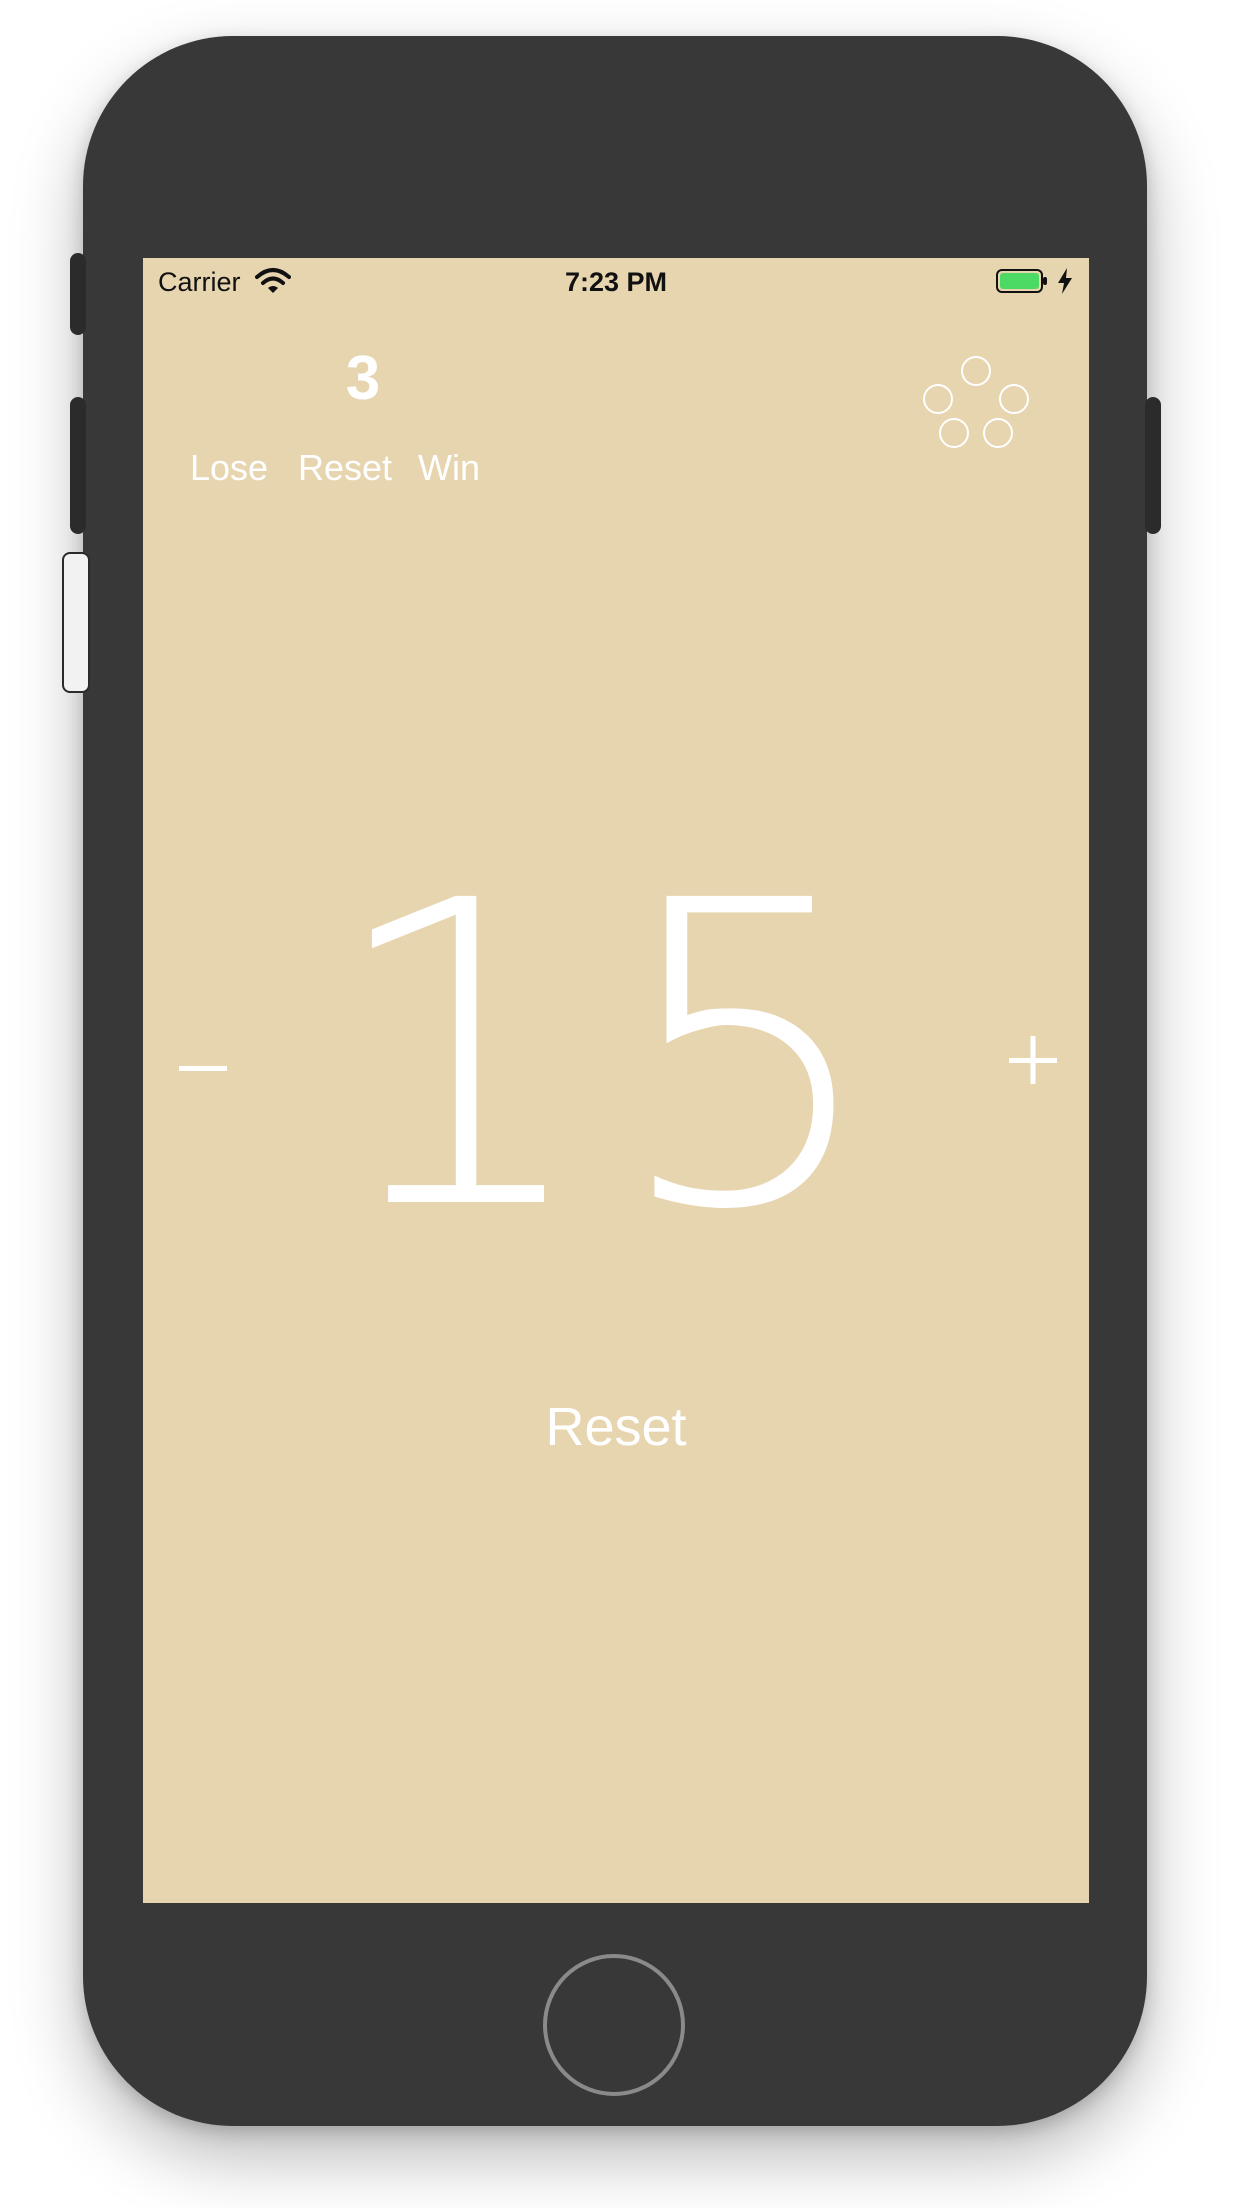 Image resolution: width=1242 pixels, height=2208 pixels. I want to click on status-bar: Carrier 7:23 PM, so click(616, 282).